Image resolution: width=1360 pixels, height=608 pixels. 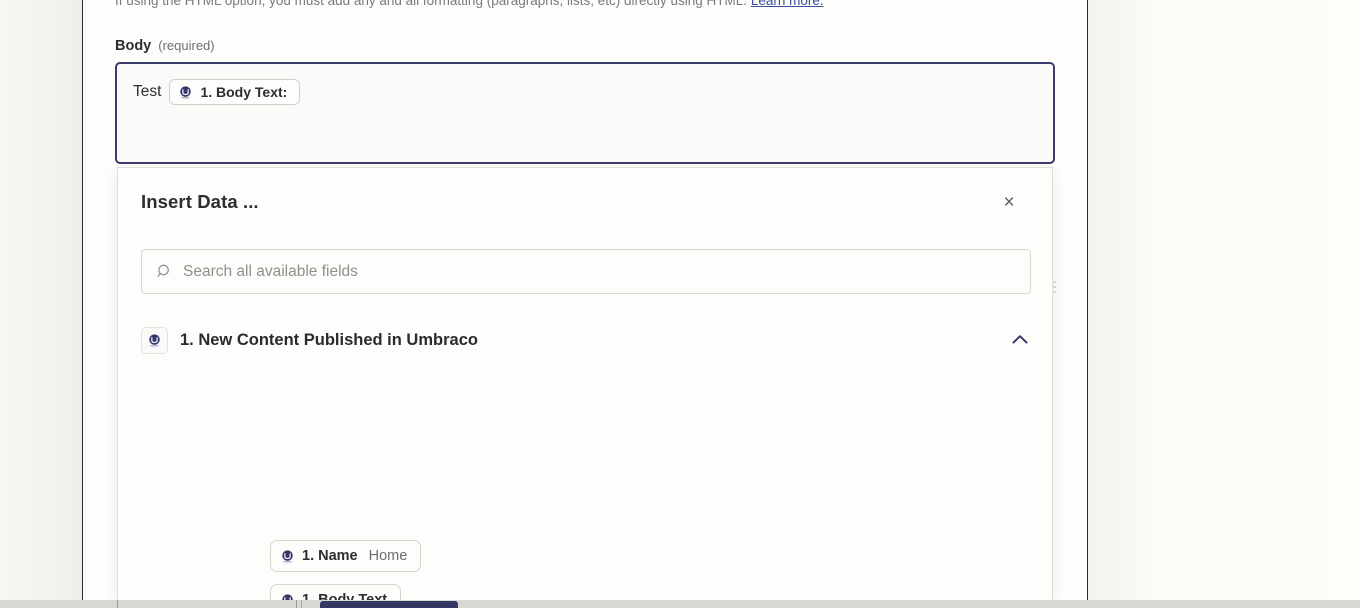 I want to click on body-label-row: Body (required), so click(x=165, y=46).